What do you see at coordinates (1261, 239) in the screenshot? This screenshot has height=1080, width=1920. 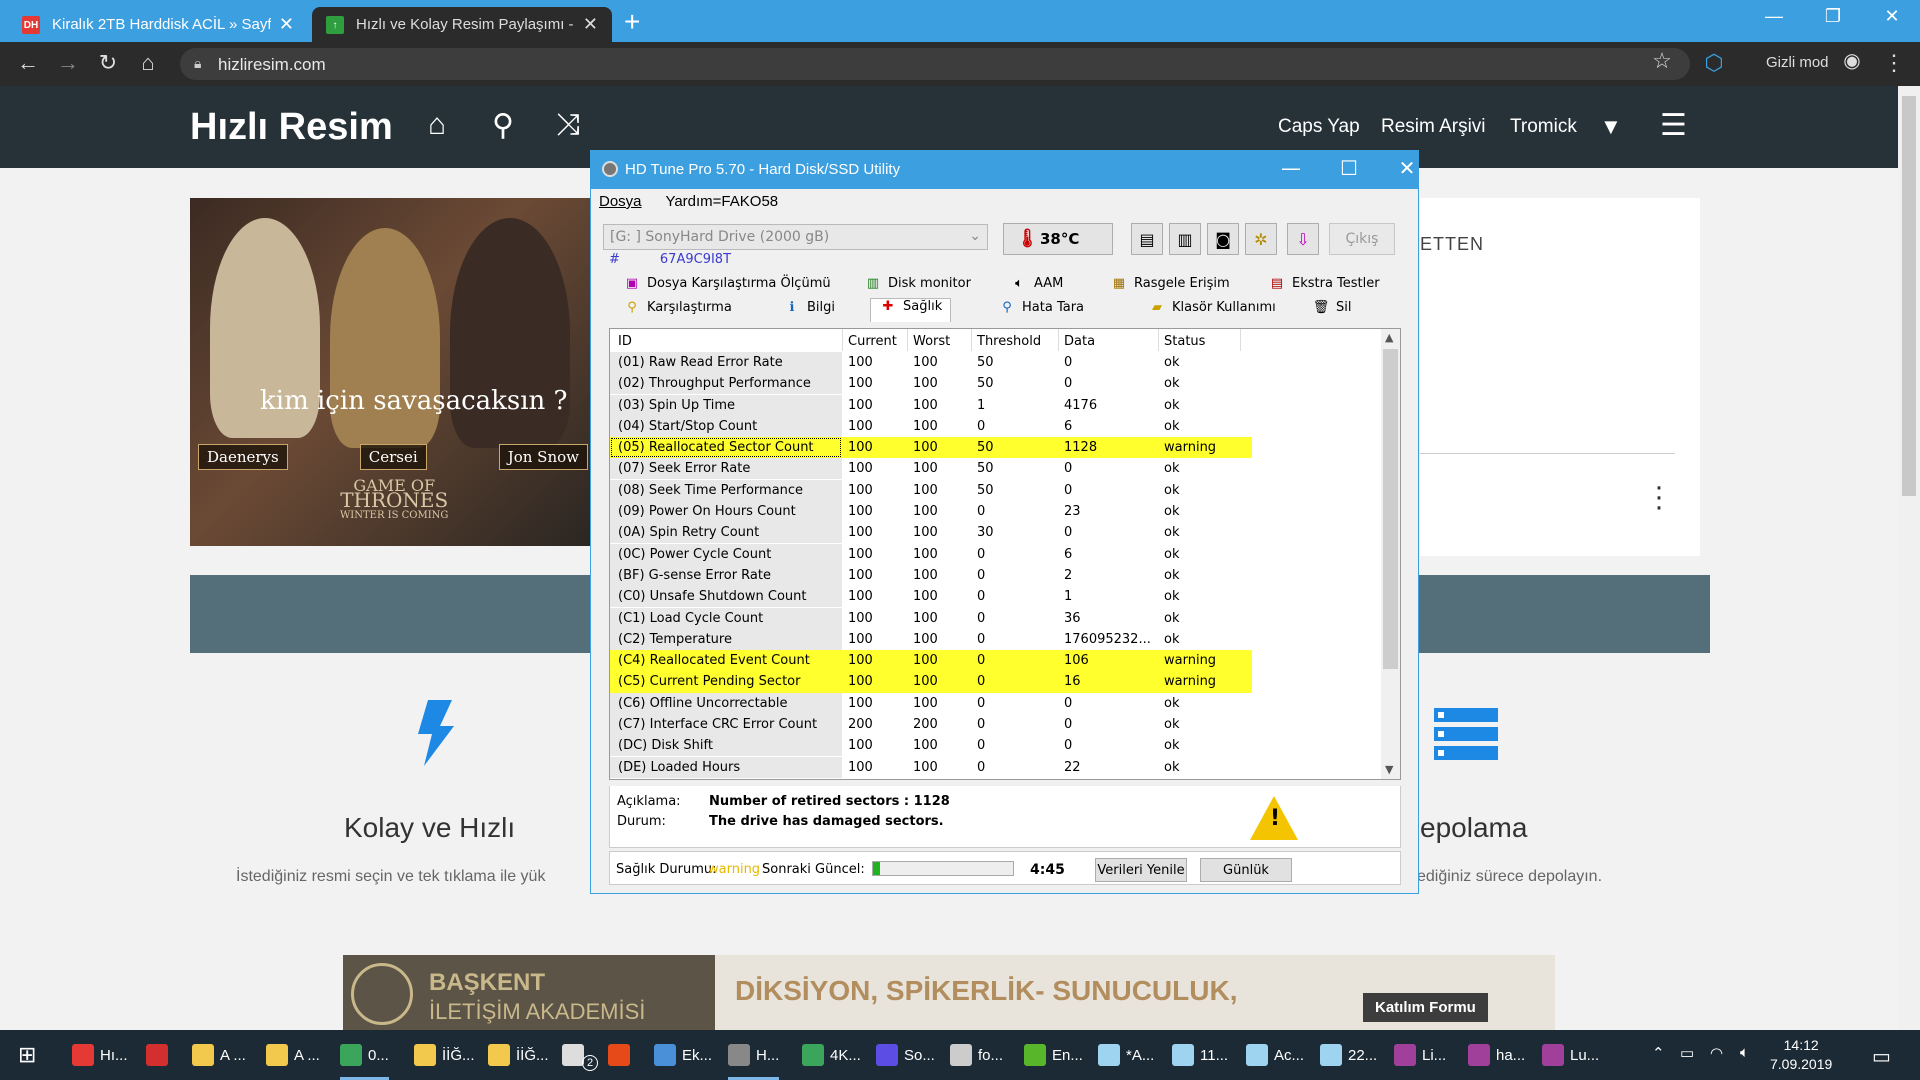 I see `options-icon: ✲` at bounding box center [1261, 239].